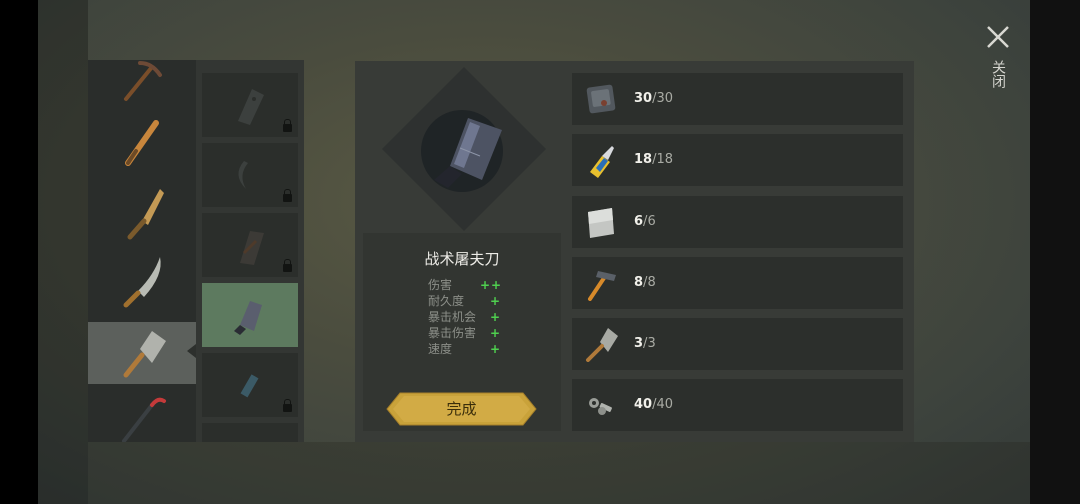 Image resolution: width=1080 pixels, height=504 pixels. What do you see at coordinates (737, 405) in the screenshot?
I see `material-row: 40/40` at bounding box center [737, 405].